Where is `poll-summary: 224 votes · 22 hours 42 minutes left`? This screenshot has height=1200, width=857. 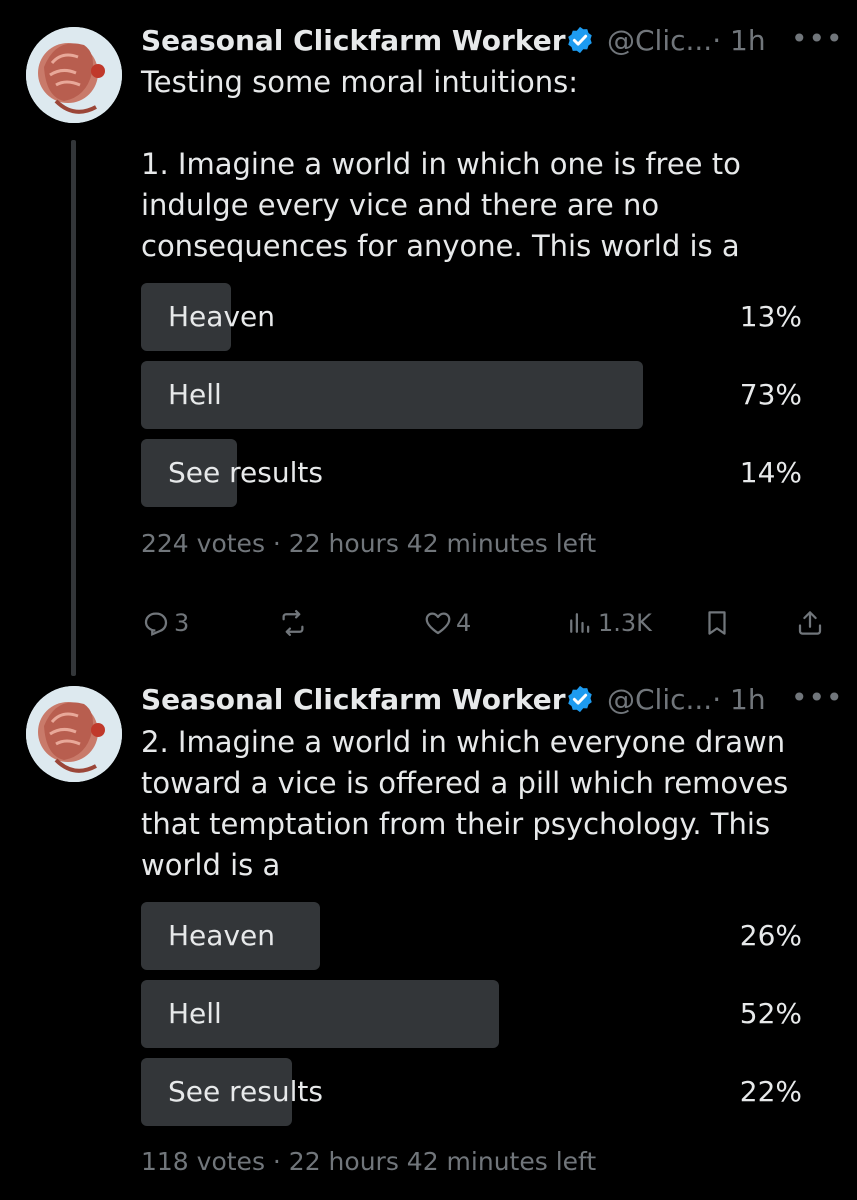
poll-summary: 224 votes · 22 hours 42 minutes left is located at coordinates (369, 543).